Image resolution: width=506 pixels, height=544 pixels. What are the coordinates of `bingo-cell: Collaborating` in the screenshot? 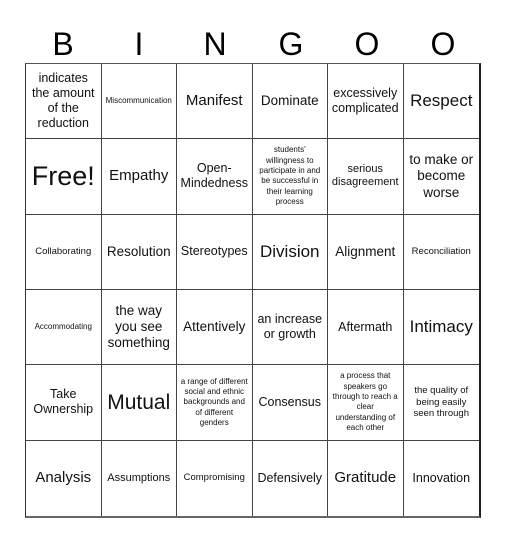 It's located at (64, 252).